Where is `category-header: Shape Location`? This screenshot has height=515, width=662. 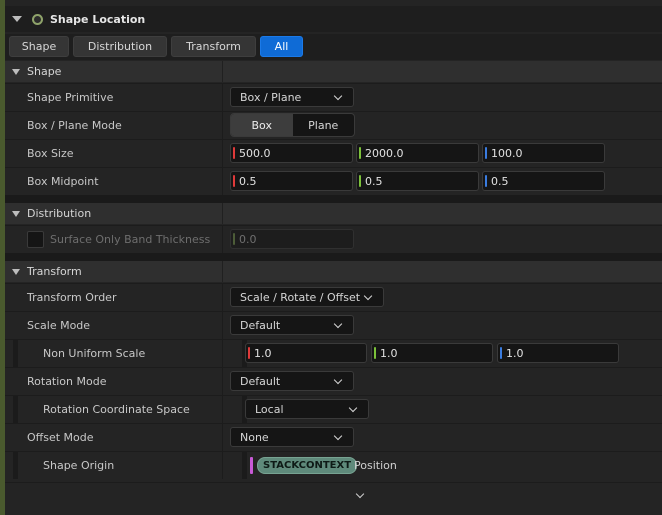
category-header: Shape Location is located at coordinates (333, 19).